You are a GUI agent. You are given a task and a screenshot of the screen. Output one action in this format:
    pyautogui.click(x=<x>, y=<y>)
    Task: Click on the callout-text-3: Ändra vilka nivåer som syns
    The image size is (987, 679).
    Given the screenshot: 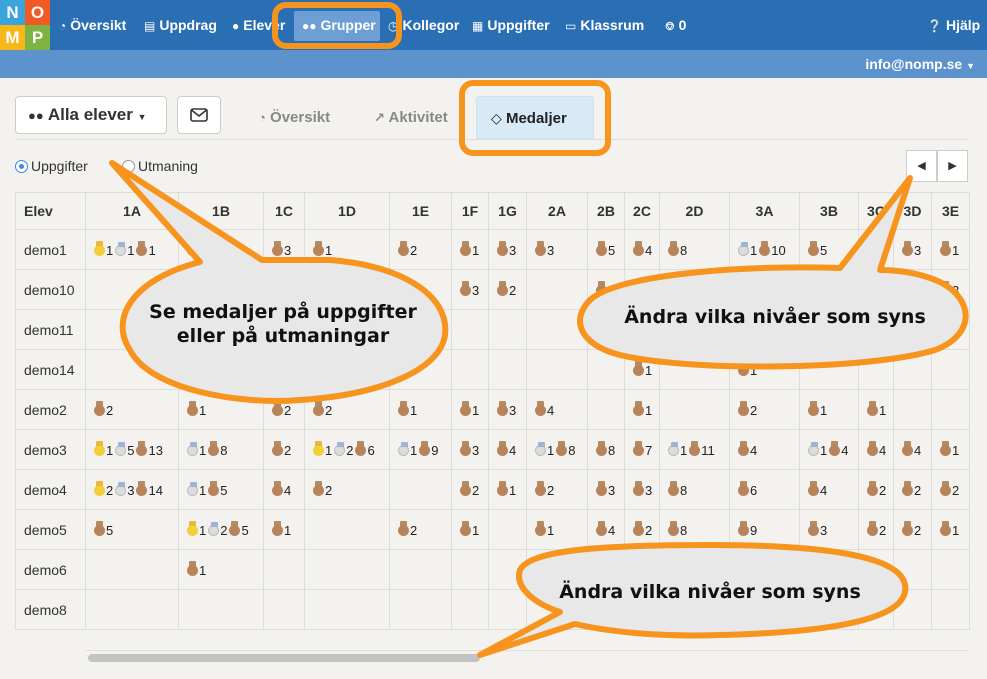 What is the action you would take?
    pyautogui.click(x=710, y=592)
    